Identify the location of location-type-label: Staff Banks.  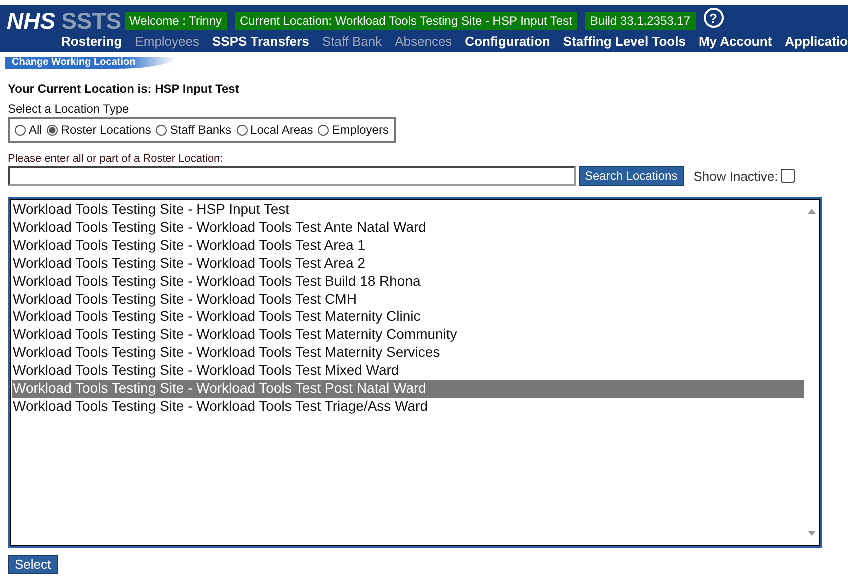
(201, 130).